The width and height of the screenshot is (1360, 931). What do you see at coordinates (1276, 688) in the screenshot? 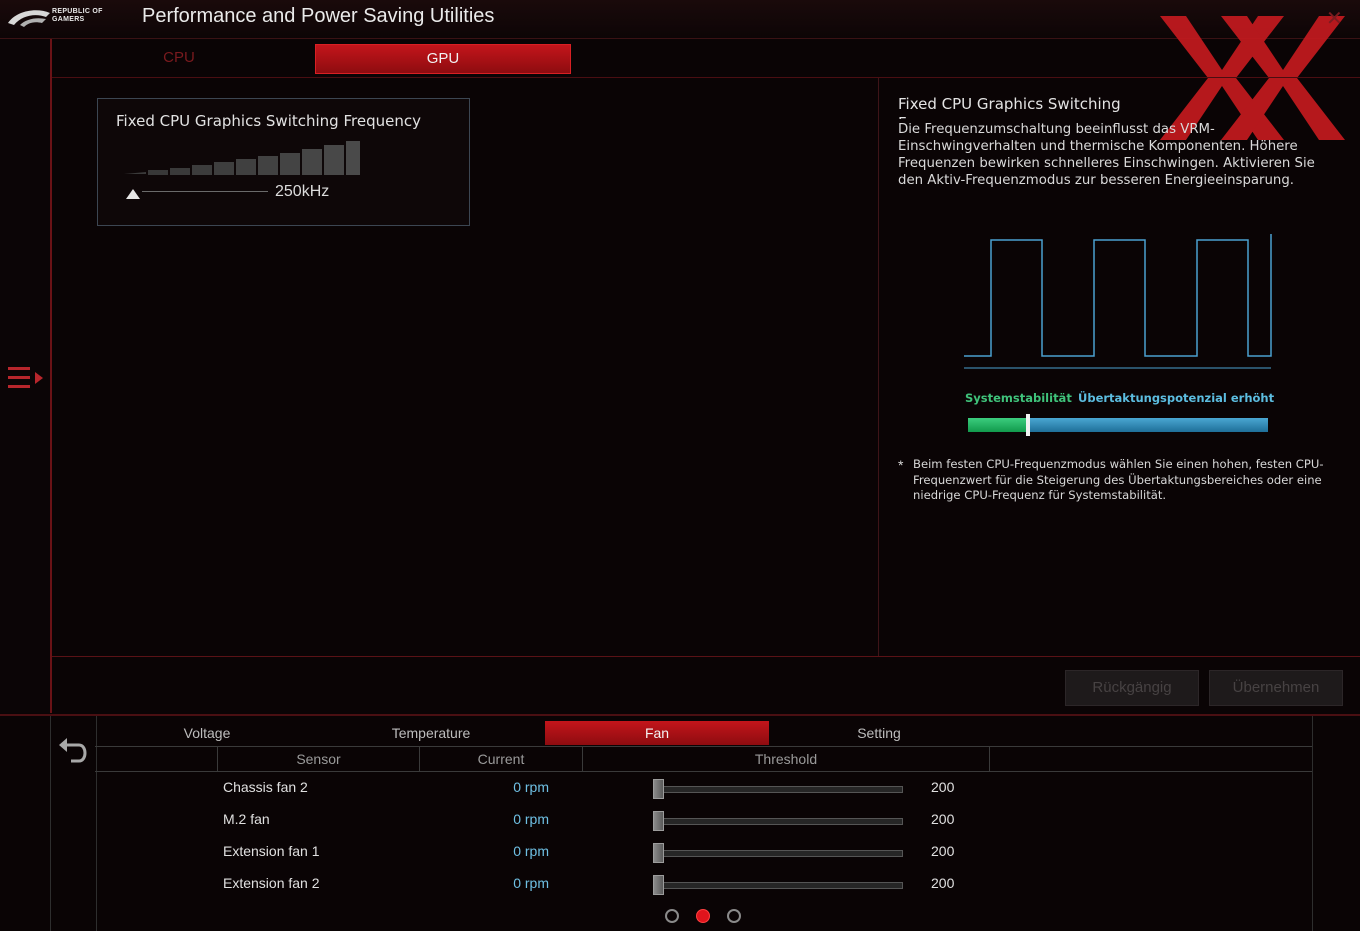
I see `apply-button: Übernehmen` at bounding box center [1276, 688].